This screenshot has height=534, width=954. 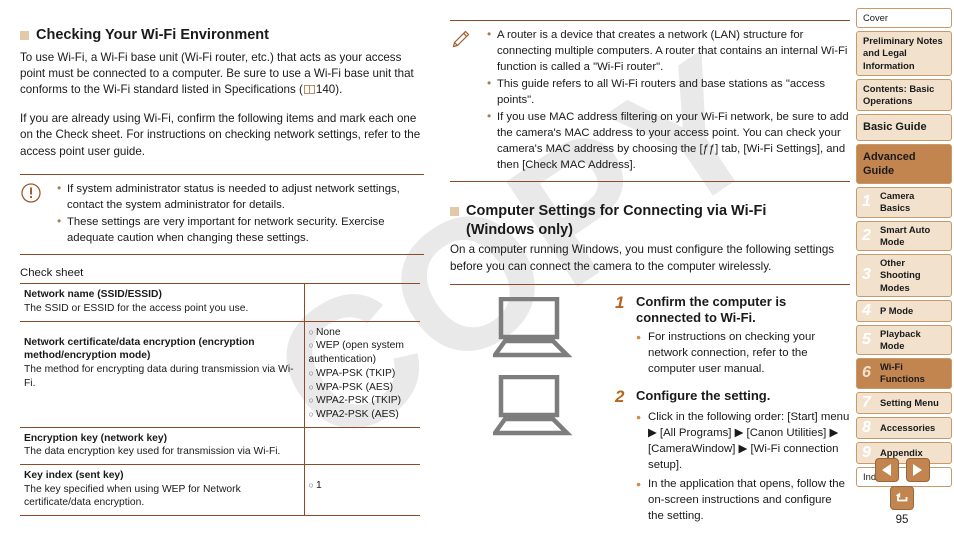 I want to click on option-item: WPA-PSK (TKIP), so click(x=362, y=374).